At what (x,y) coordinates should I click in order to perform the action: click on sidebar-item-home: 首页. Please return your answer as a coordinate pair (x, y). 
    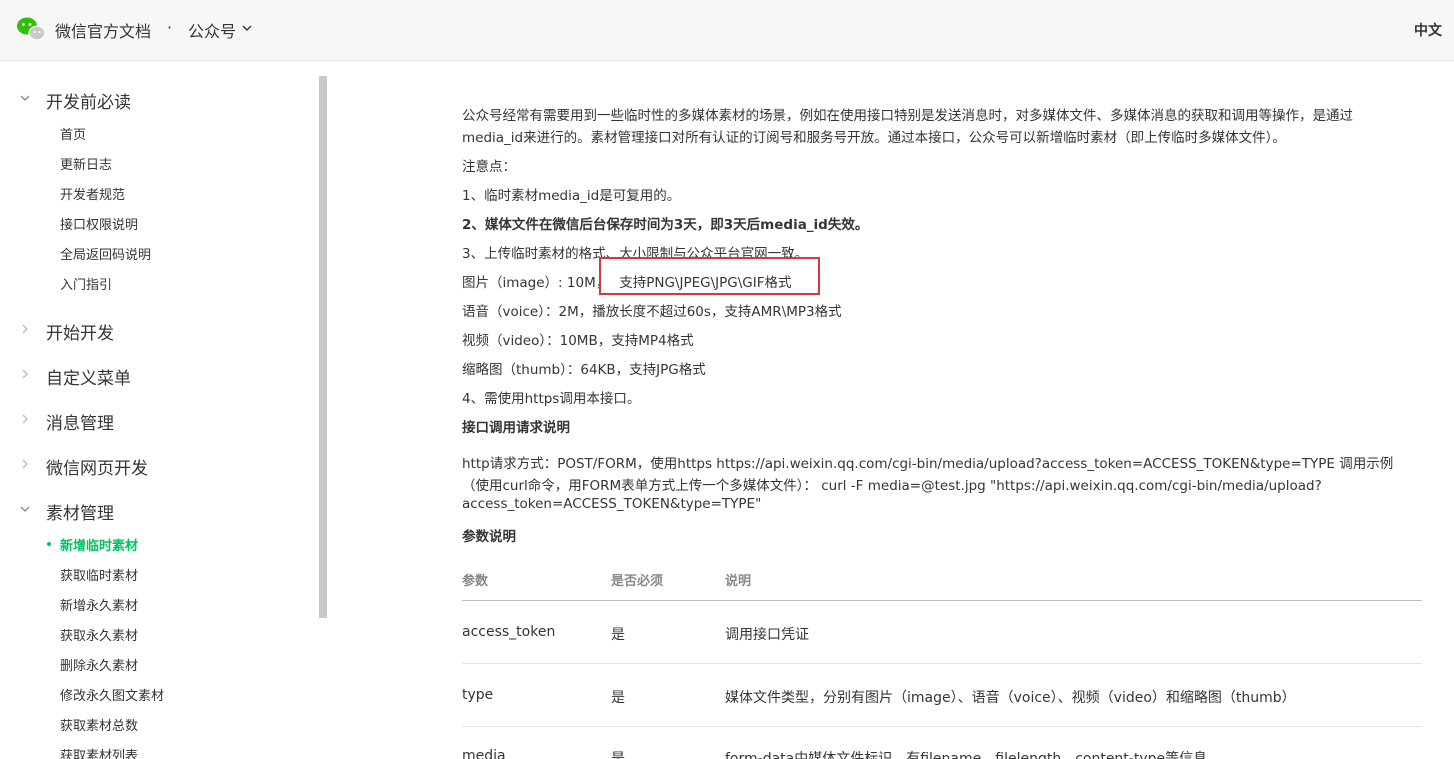
    Looking at the image, I should click on (73, 133).